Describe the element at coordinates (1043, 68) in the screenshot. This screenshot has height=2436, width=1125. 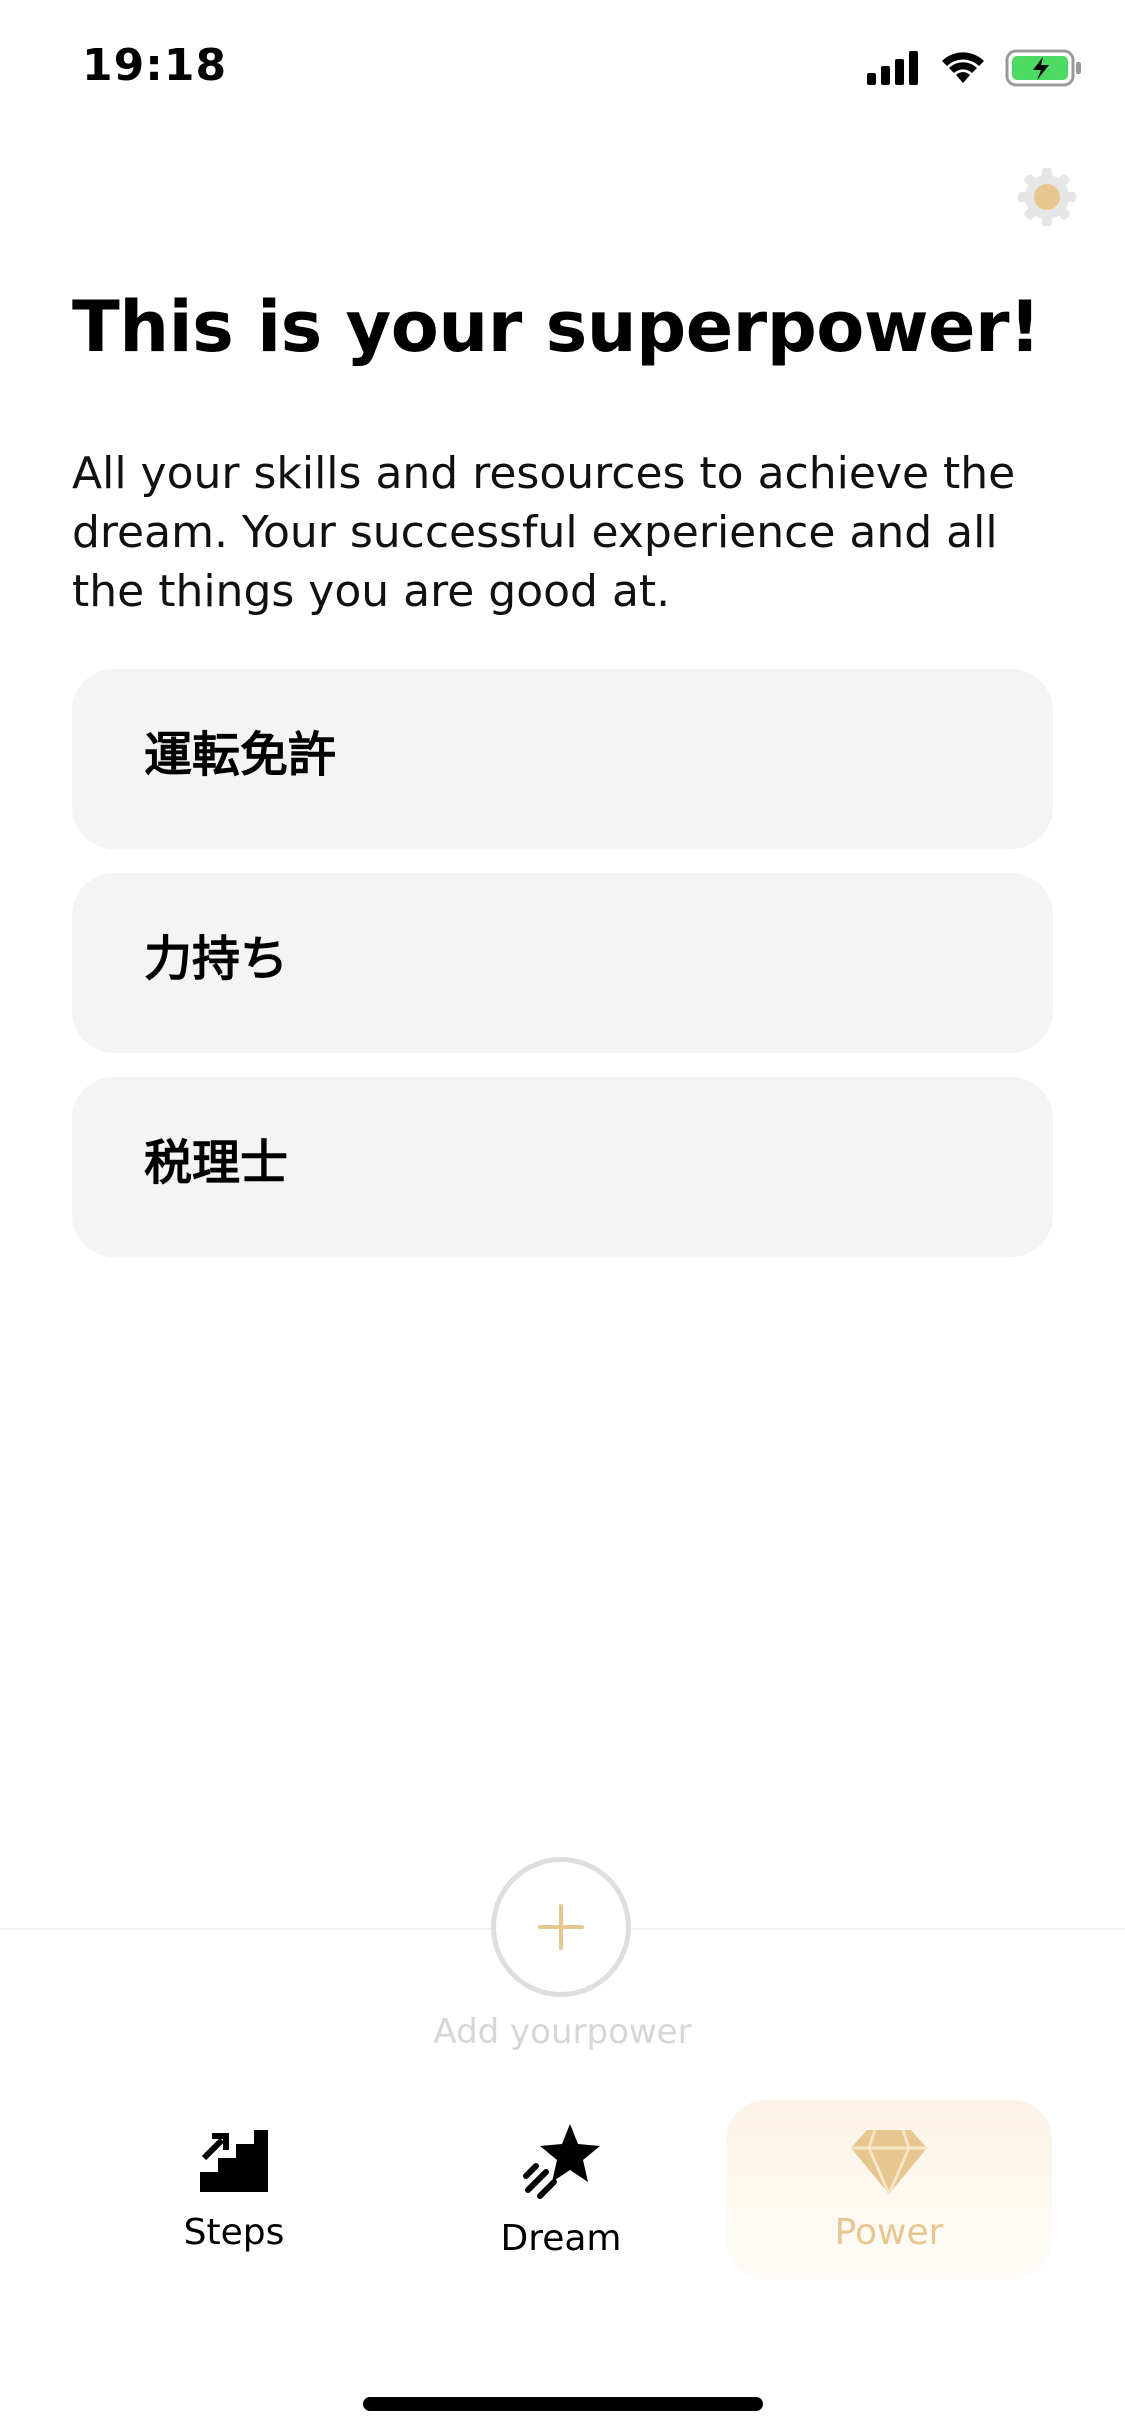
I see `battery-charging-icon` at that location.